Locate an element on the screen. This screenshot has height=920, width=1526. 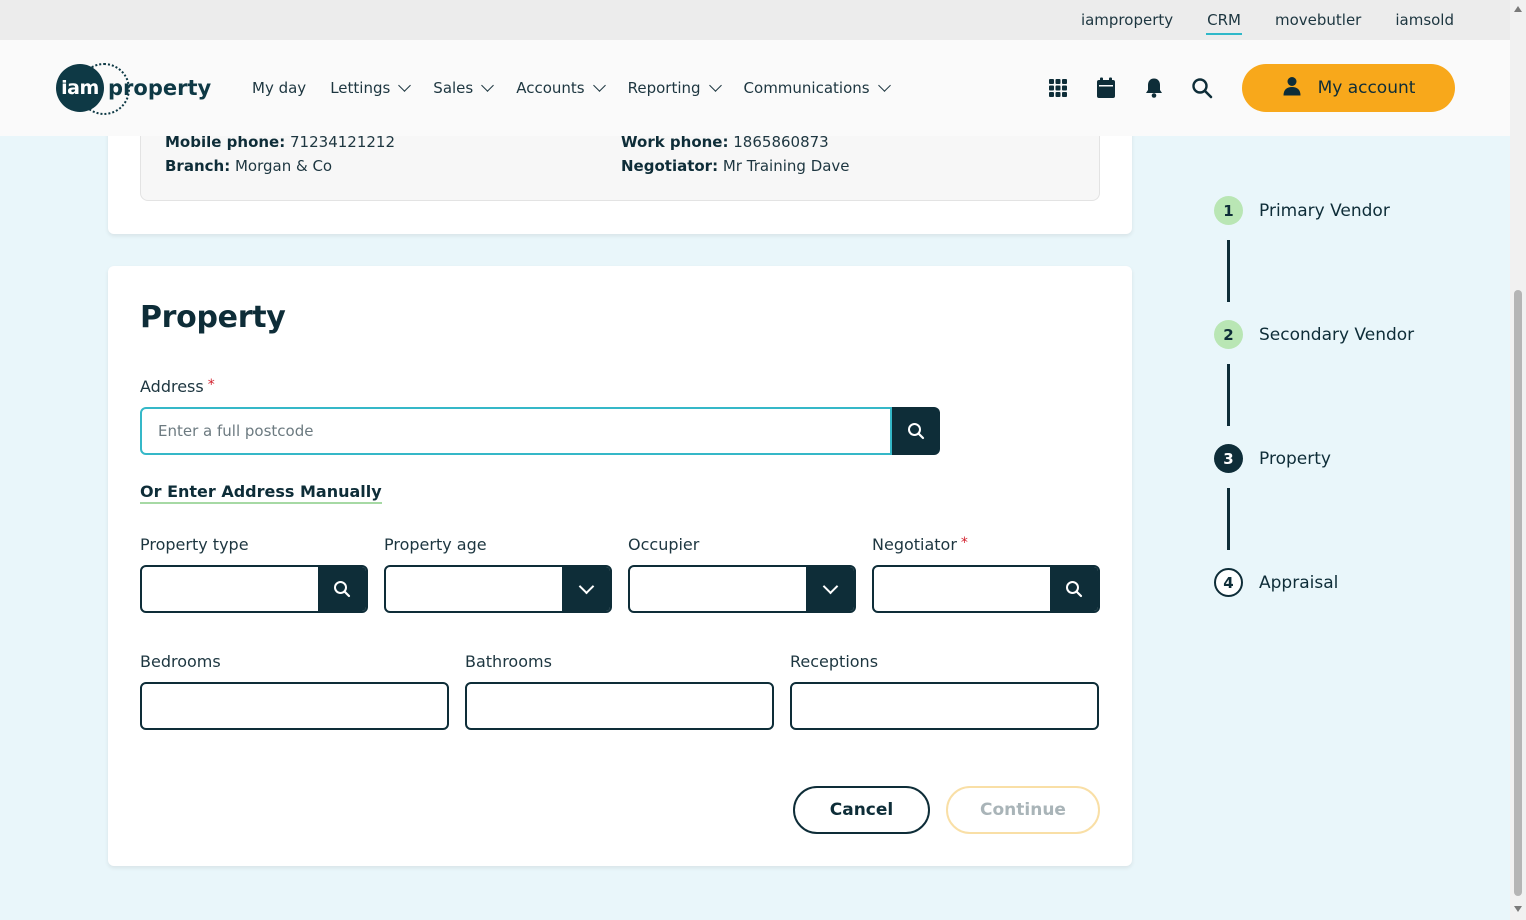
negotiator-row: Negotiator: Mr Training Dave is located at coordinates (735, 166).